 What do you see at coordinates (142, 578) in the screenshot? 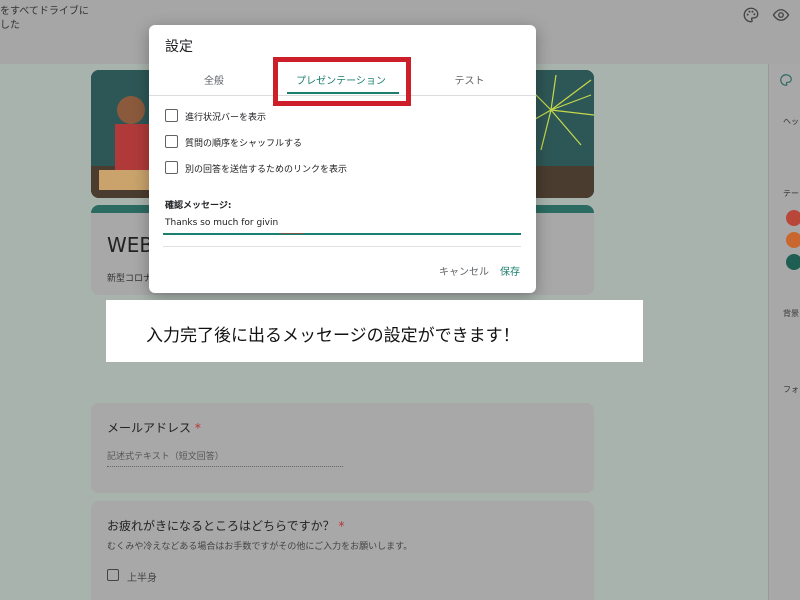
I see `option-label: 上半身` at bounding box center [142, 578].